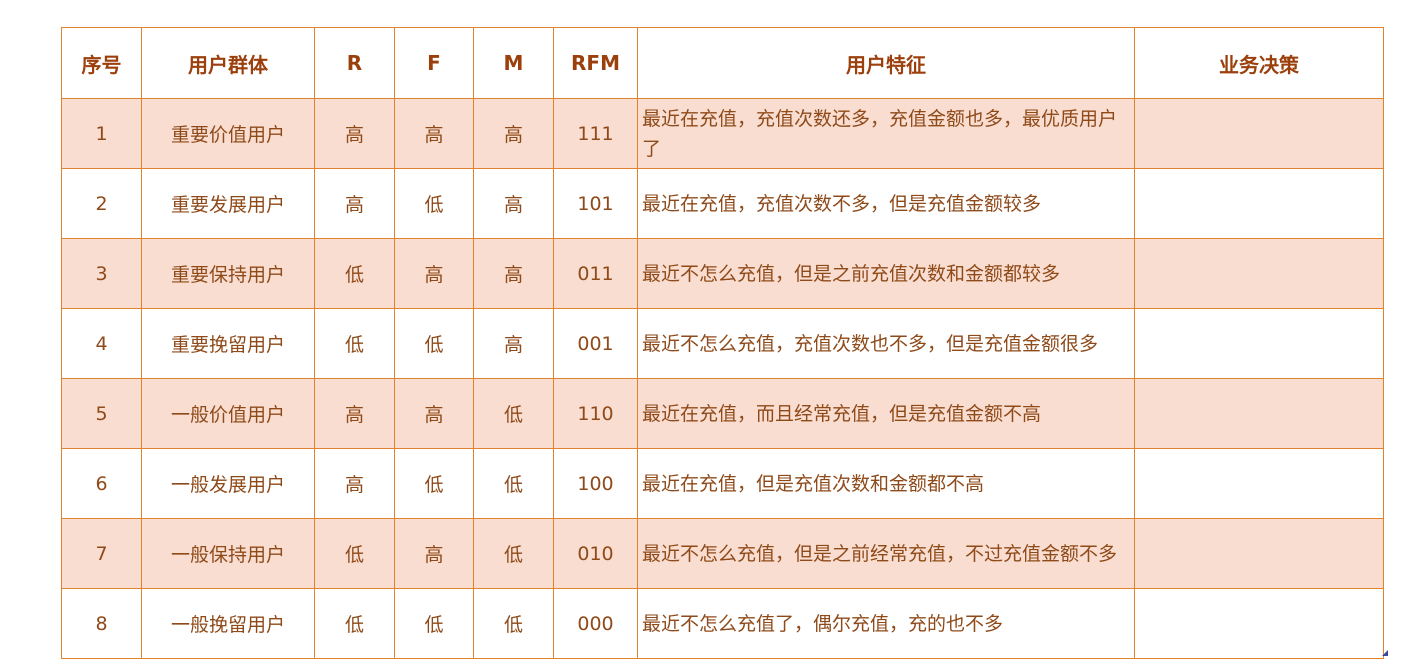 The height and width of the screenshot is (666, 1418). Describe the element at coordinates (228, 413) in the screenshot. I see `cell-user-group: 一般价值用户` at that location.